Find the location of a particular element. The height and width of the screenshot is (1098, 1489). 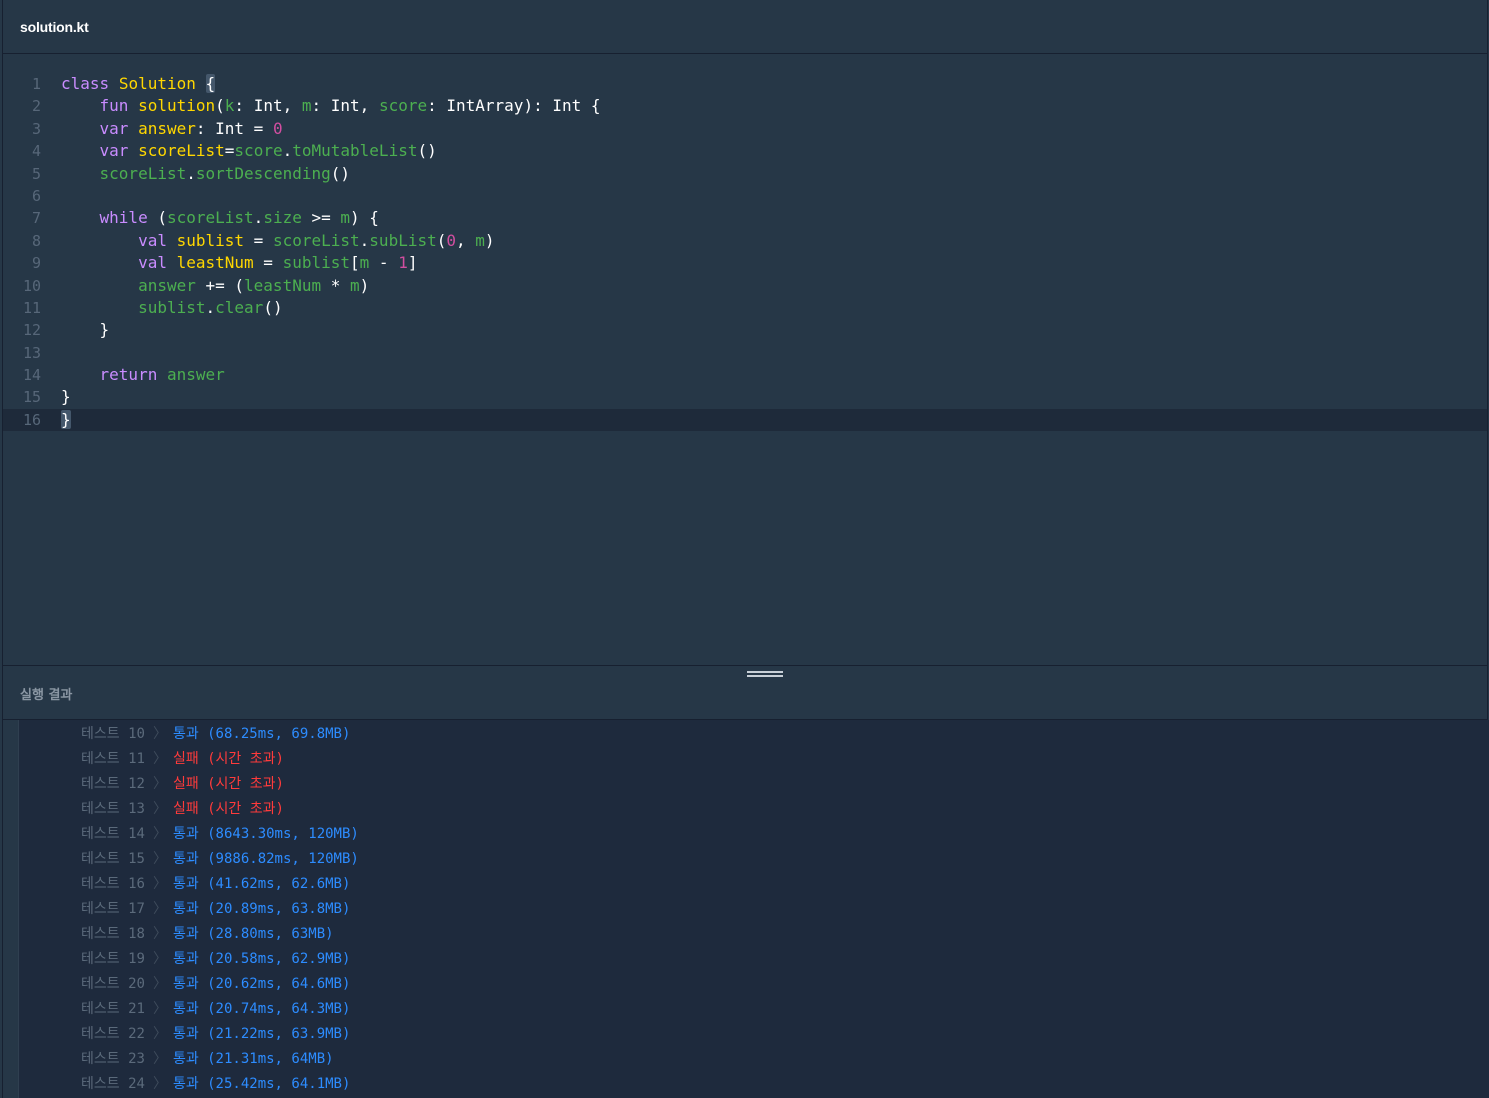

test-result-row: 테스트 11 〉 실패 (시간 초과) is located at coordinates (220, 759).